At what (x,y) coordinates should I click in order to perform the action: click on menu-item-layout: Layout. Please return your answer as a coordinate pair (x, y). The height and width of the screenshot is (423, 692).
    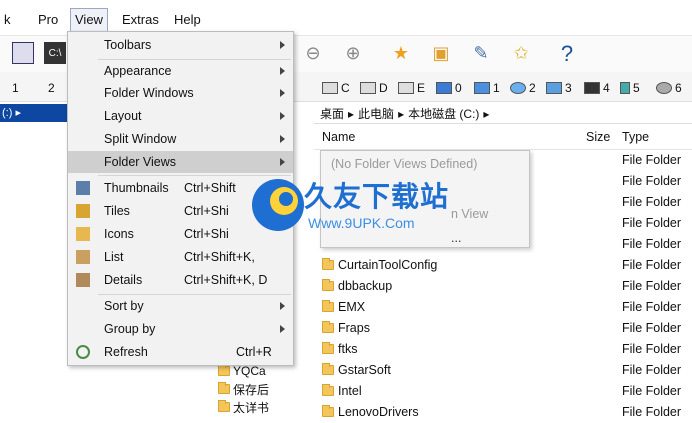
    Looking at the image, I should click on (180, 116).